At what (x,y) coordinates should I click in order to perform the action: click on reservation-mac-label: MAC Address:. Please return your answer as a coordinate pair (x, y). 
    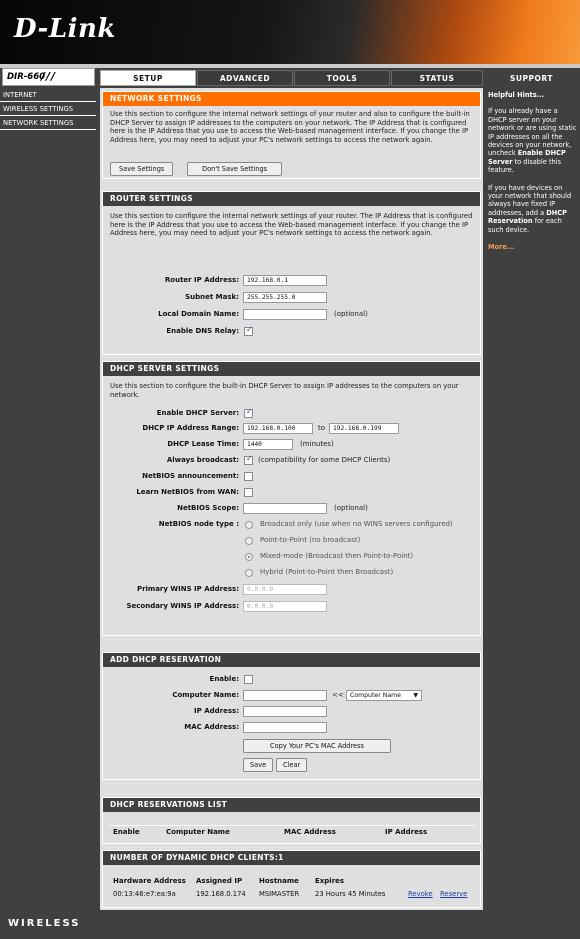
    Looking at the image, I should click on (211, 727).